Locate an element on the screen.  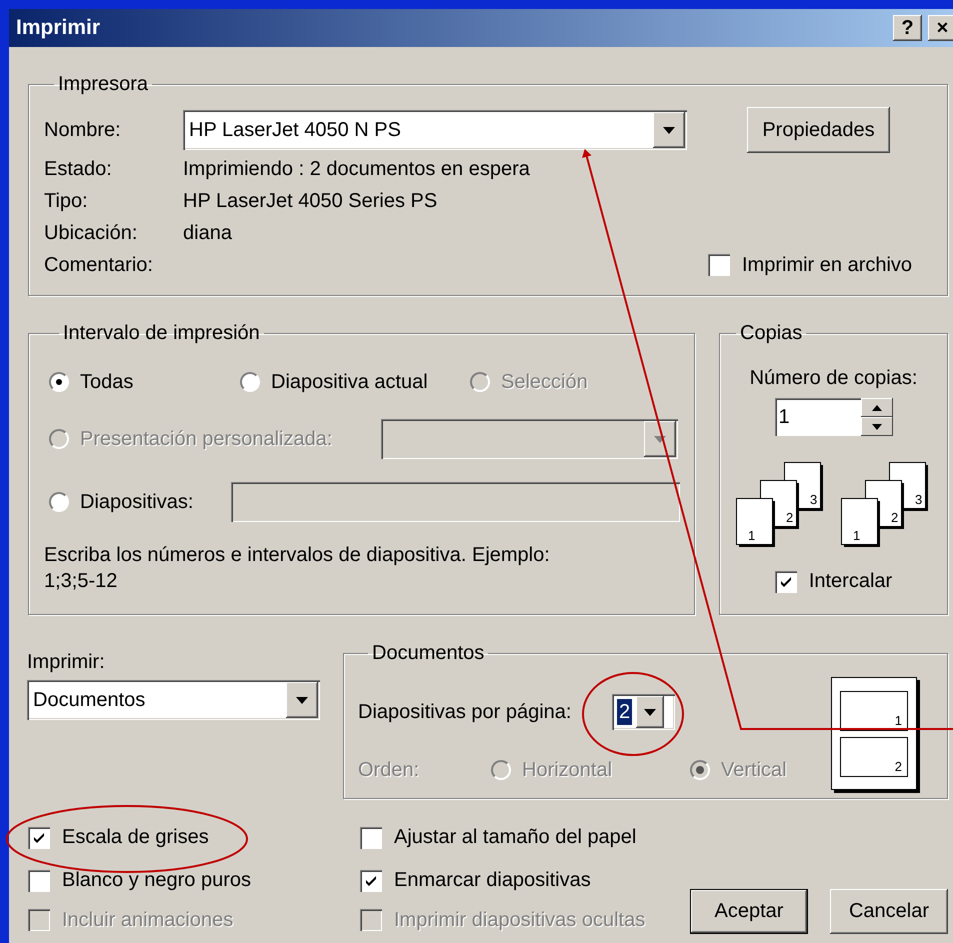
field-label: Nombre: is located at coordinates (83, 130).